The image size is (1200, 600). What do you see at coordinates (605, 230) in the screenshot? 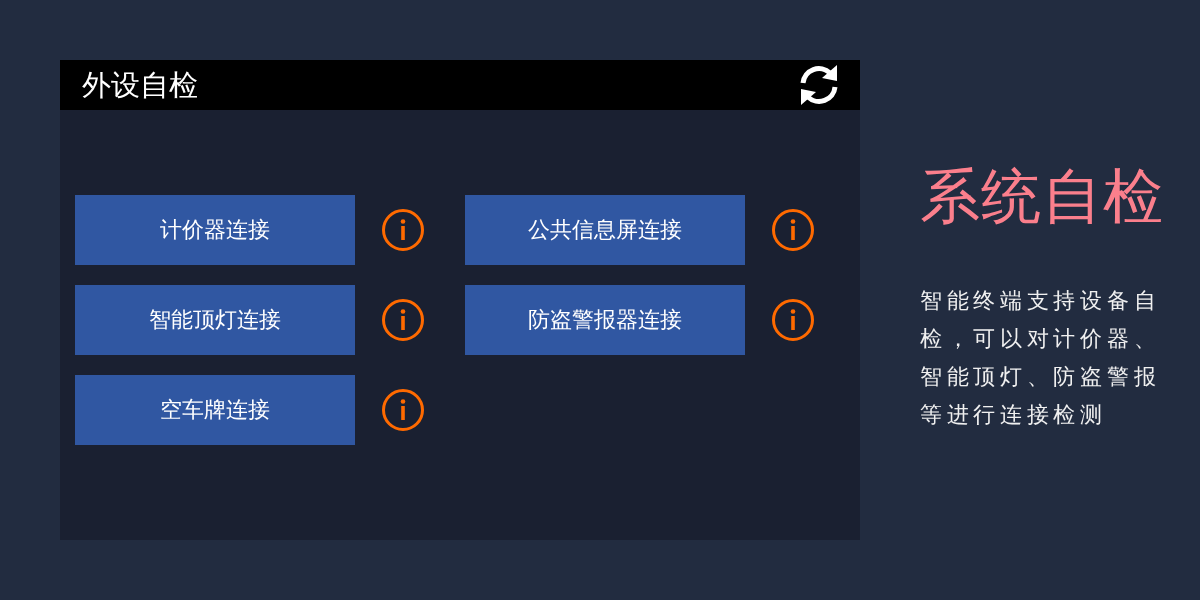
I see `device-connect-button: 公共信息屏连接` at bounding box center [605, 230].